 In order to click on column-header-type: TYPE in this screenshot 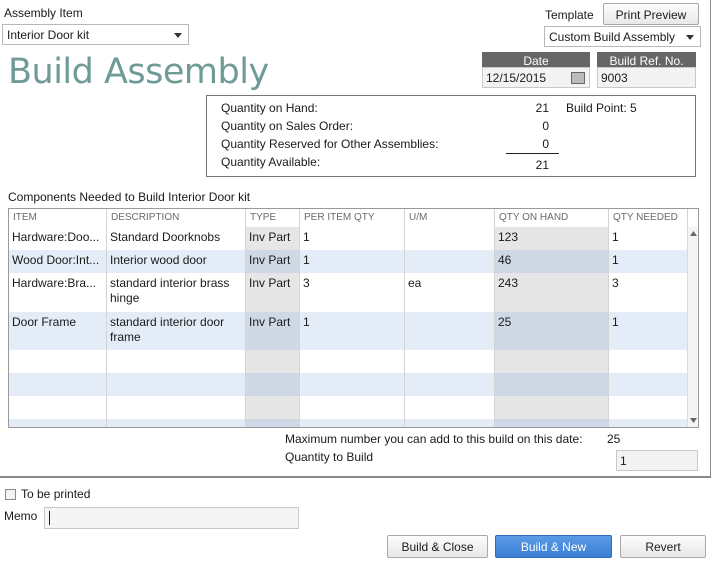, I will do `click(273, 218)`.